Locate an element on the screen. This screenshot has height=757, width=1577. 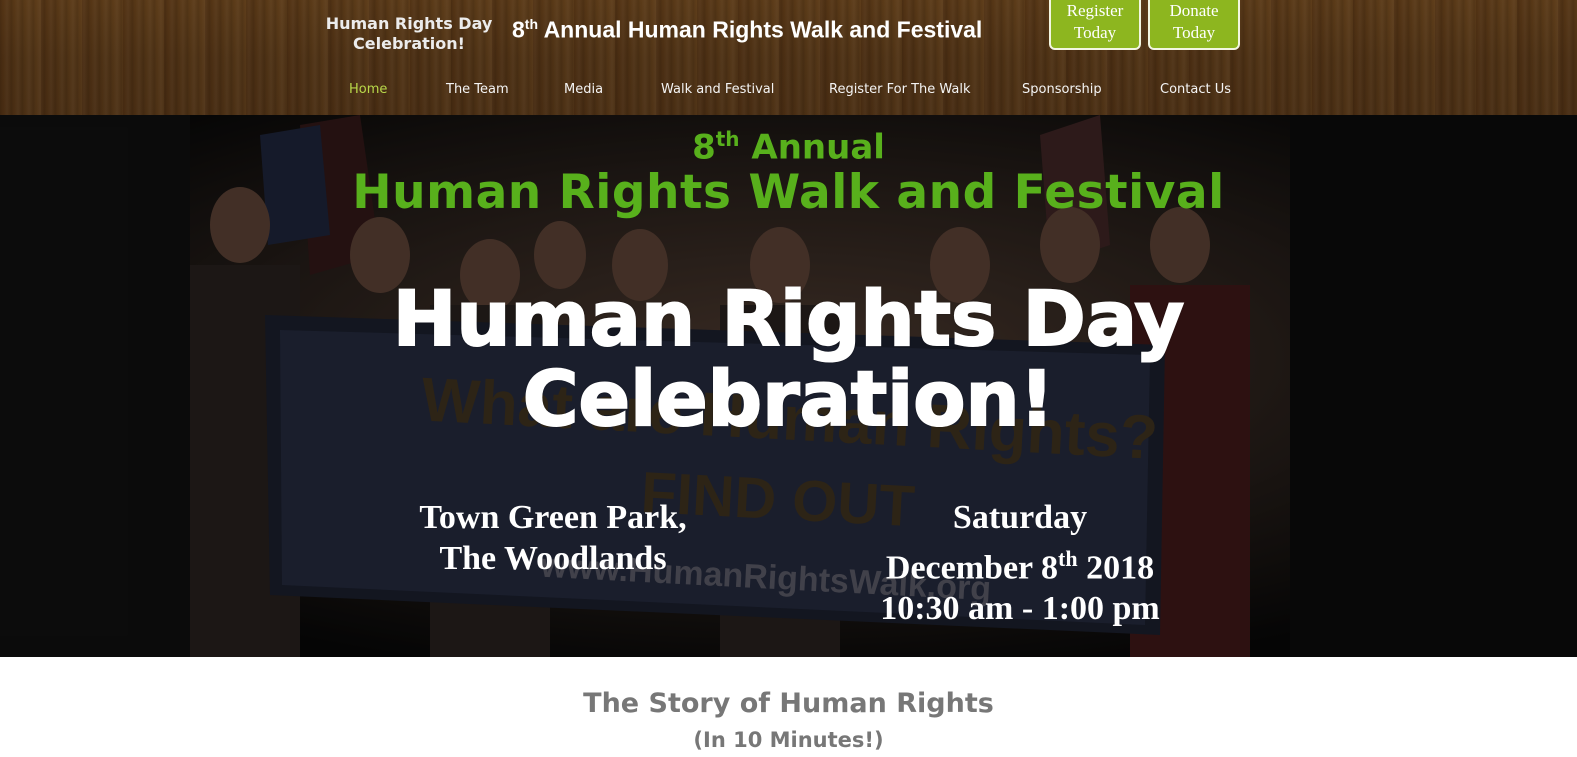
event-date-day: Saturday is located at coordinates (1020, 517).